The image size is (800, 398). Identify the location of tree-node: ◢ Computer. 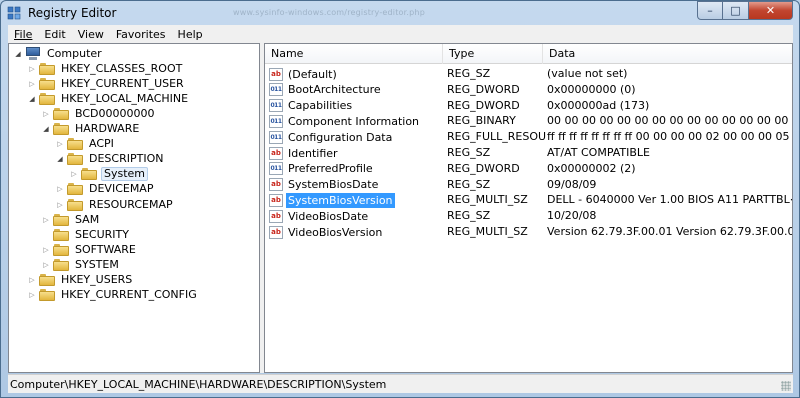
(58, 53).